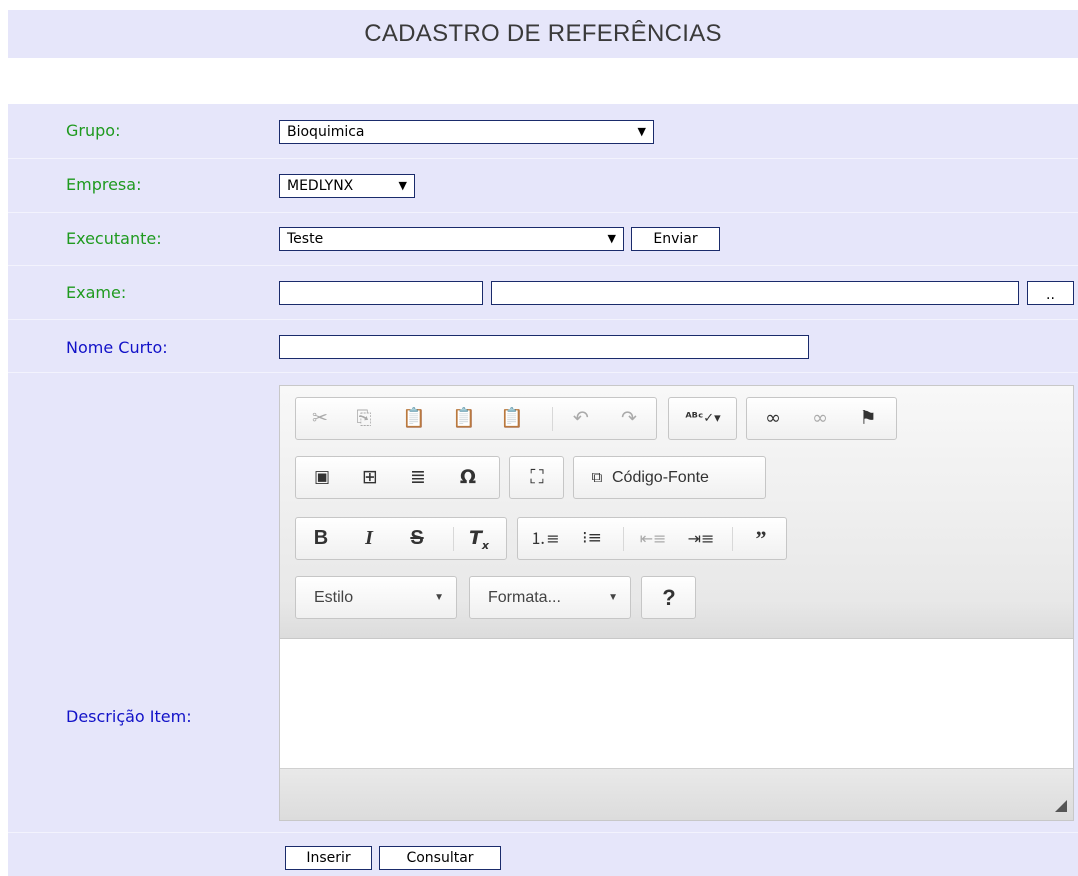 This screenshot has height=876, width=1078. I want to click on empresa-select-value: MEDLYNX, so click(320, 186).